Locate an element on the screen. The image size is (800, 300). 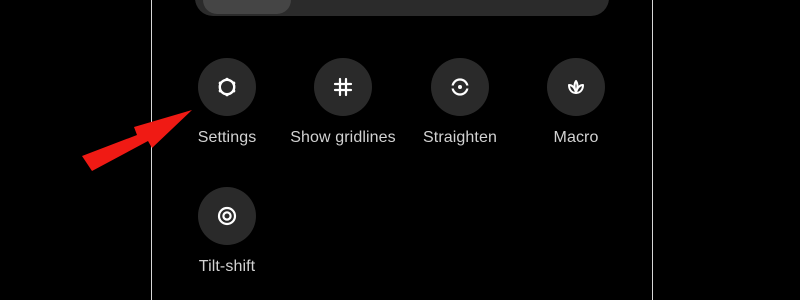
grid-icon is located at coordinates (343, 87).